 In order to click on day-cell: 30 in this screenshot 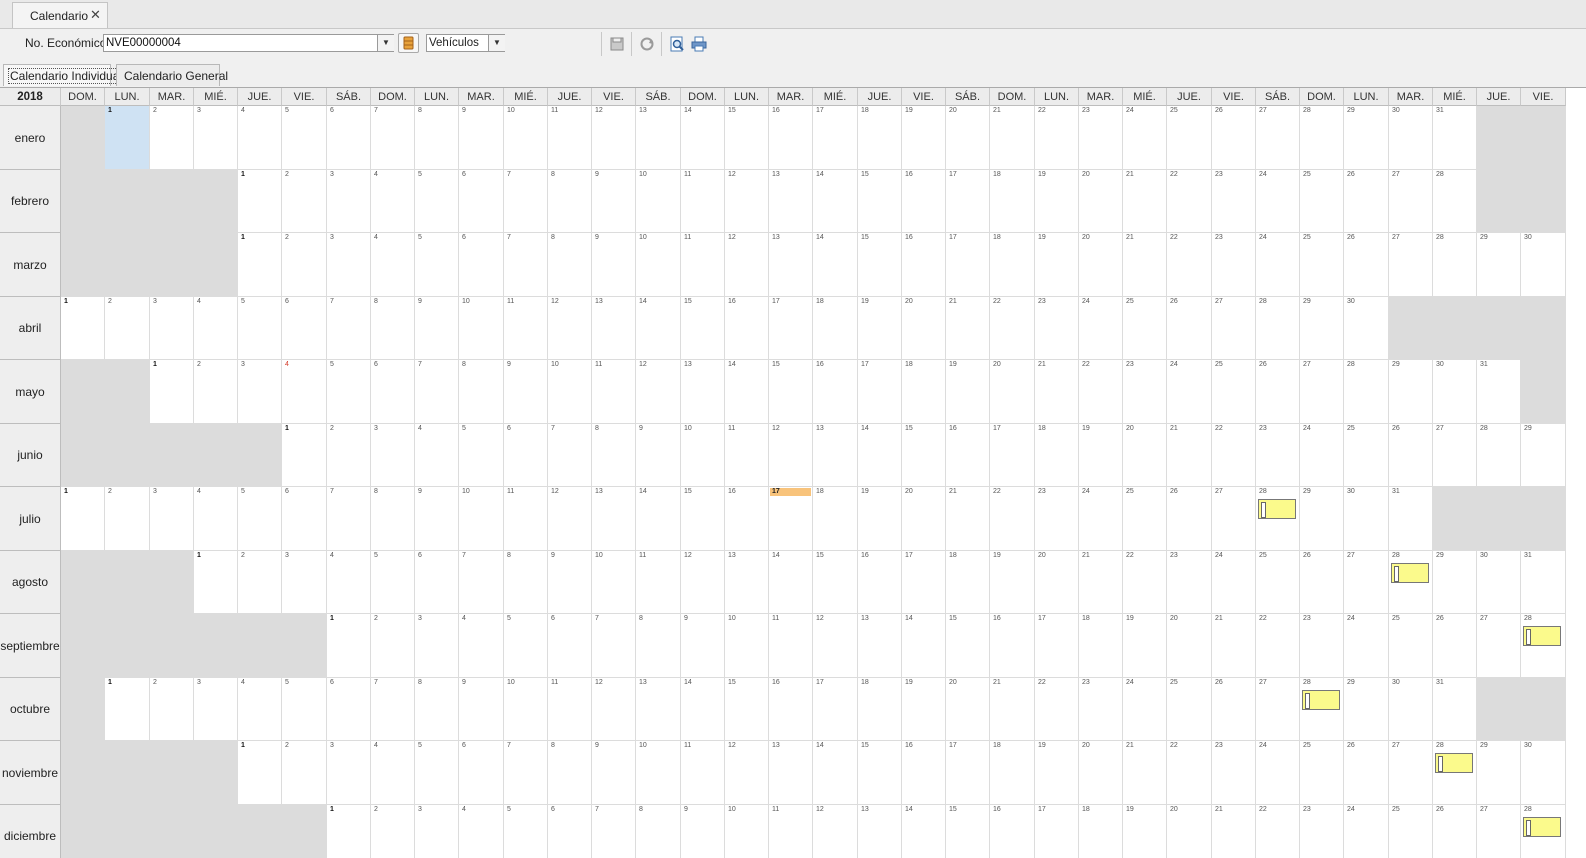, I will do `click(1411, 138)`.